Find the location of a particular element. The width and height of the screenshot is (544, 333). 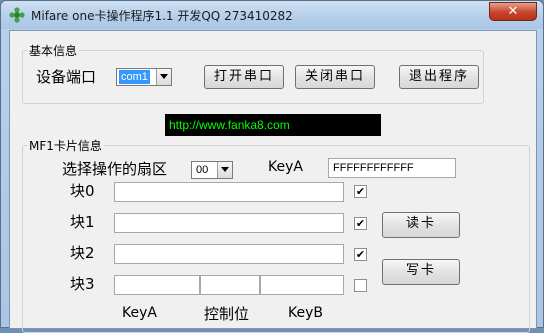

port-select: com1 is located at coordinates (144, 77).